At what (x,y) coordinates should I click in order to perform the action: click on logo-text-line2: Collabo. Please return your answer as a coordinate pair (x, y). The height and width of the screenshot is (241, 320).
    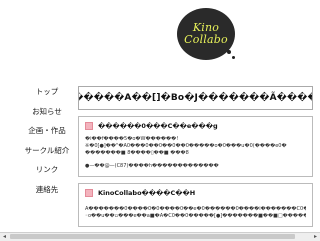
    Looking at the image, I should click on (206, 39).